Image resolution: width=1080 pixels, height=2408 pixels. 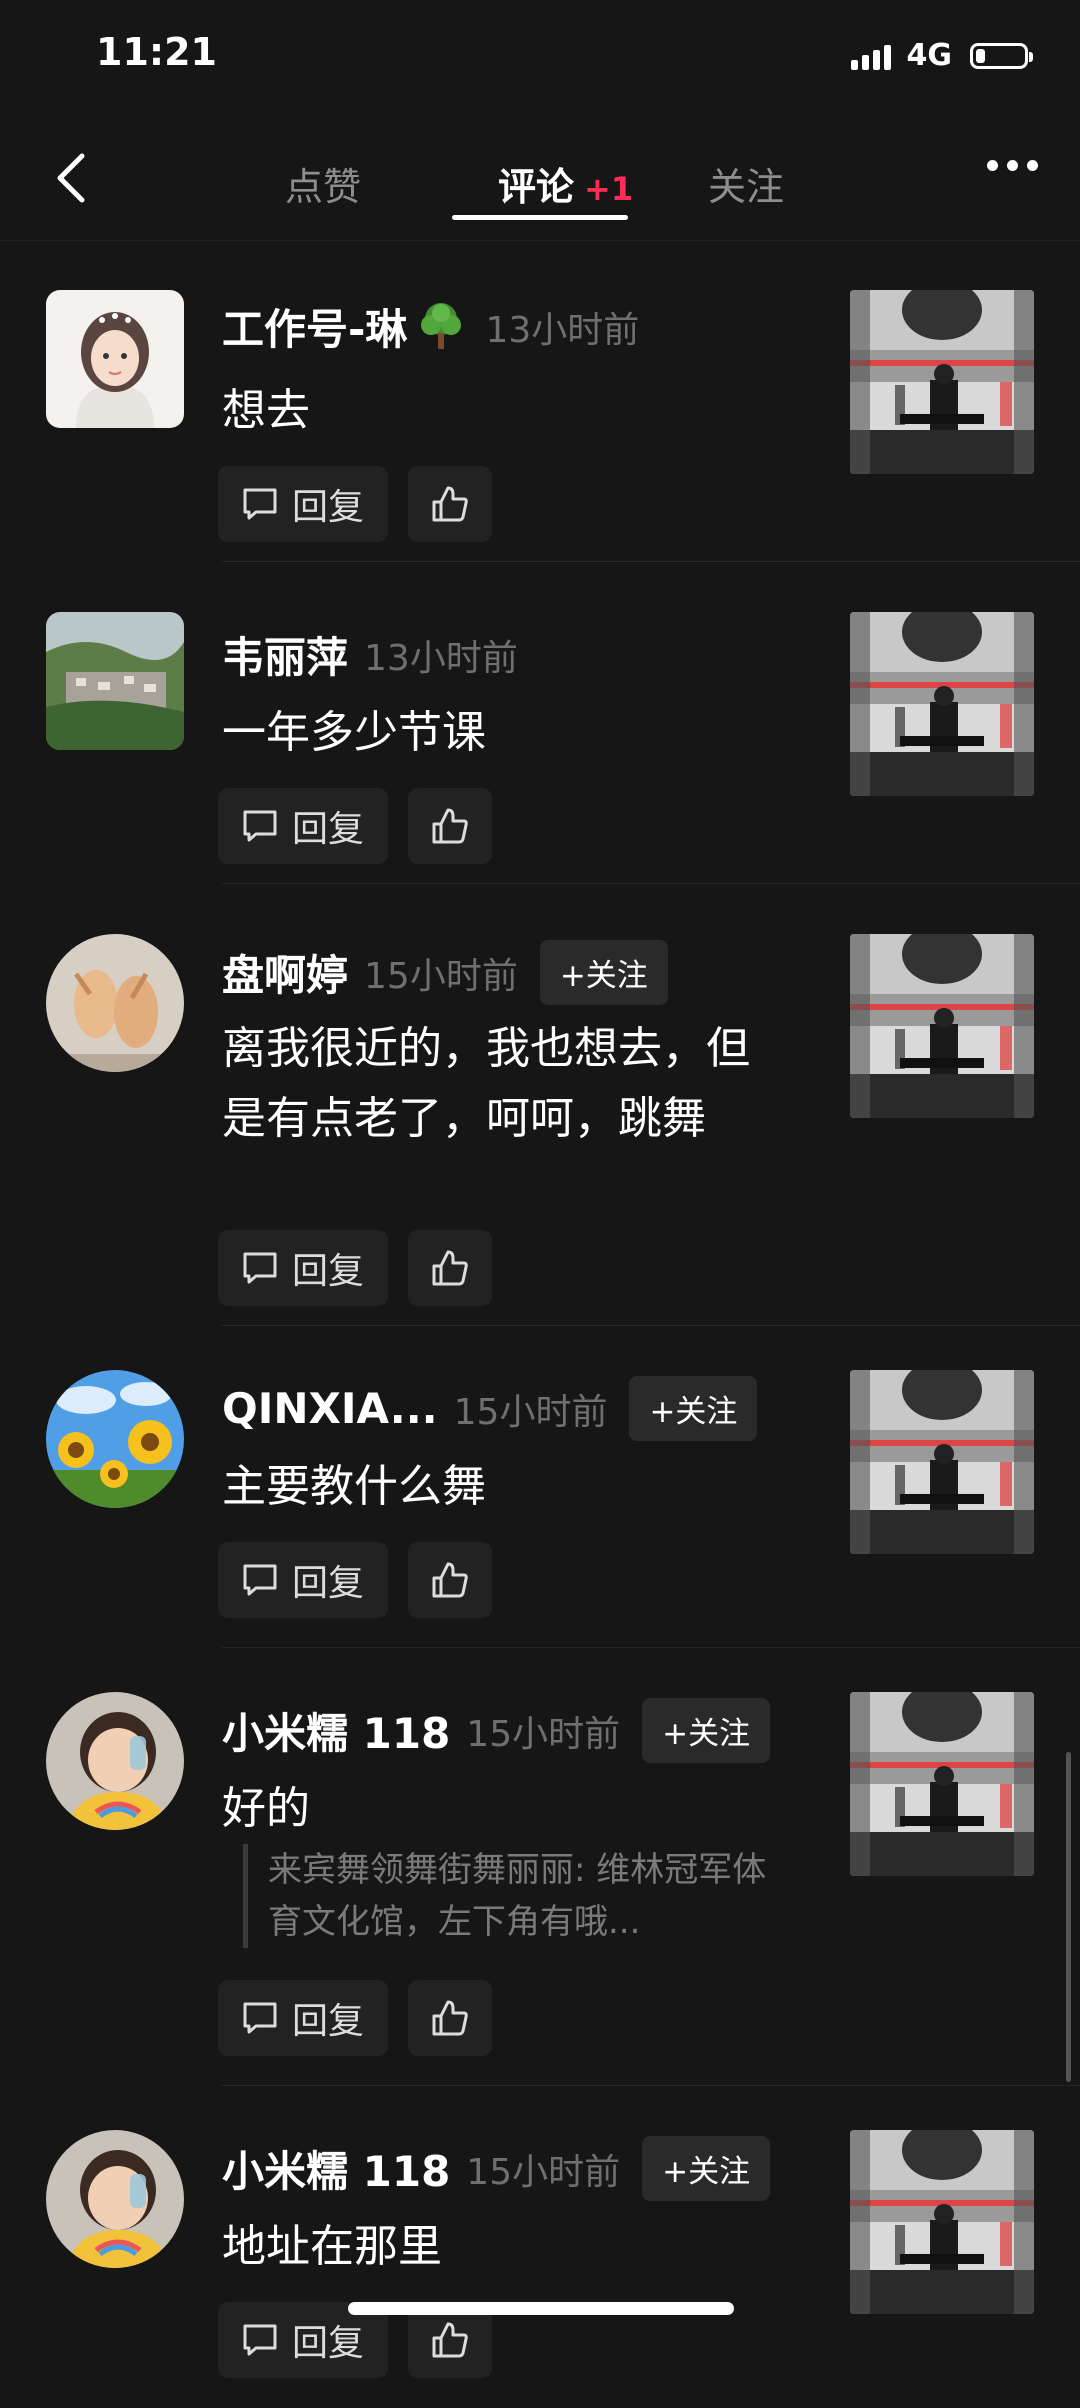 I want to click on comment-text: 主要教什么舞, so click(x=354, y=1486).